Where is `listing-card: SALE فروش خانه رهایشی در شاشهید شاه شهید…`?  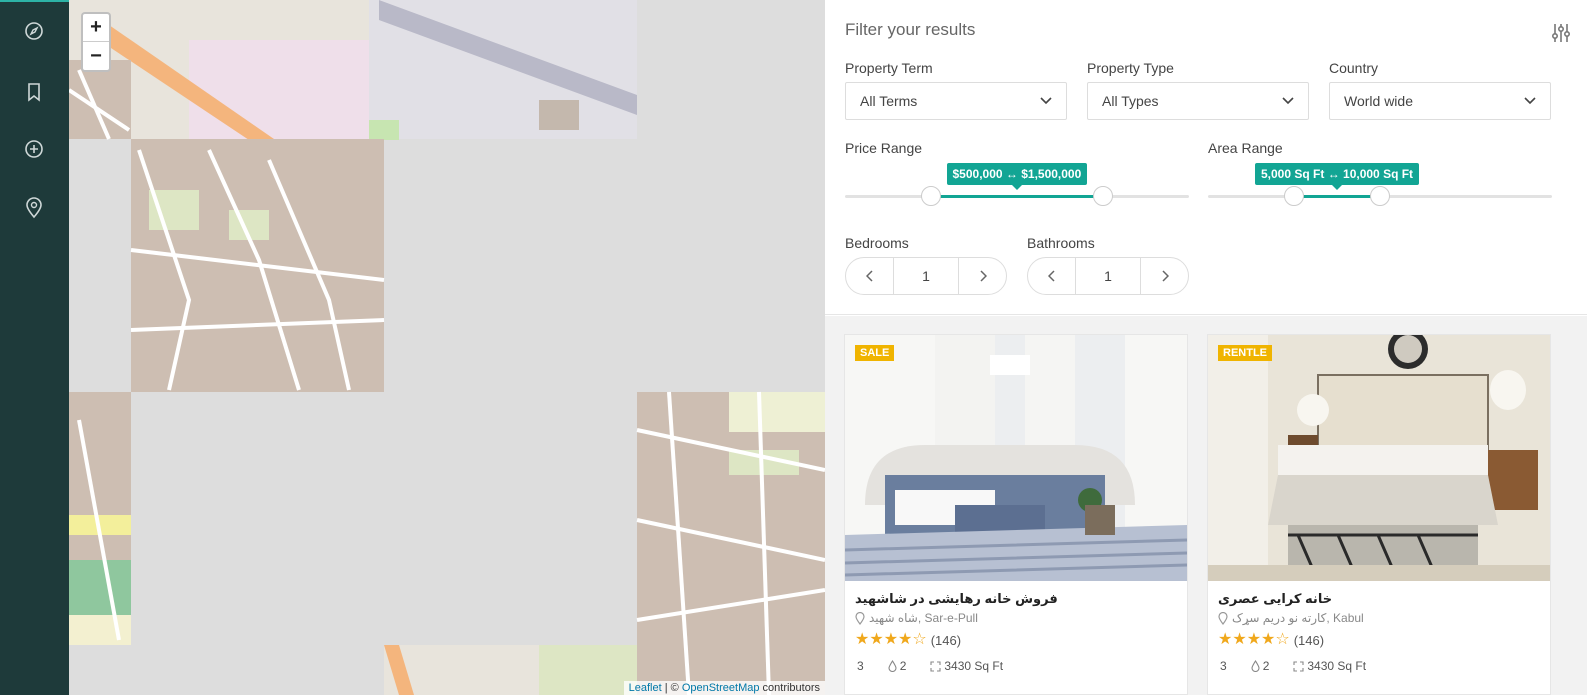
listing-card: SALE فروش خانه رهایشی در شاشهید شاه شهید… is located at coordinates (1016, 514).